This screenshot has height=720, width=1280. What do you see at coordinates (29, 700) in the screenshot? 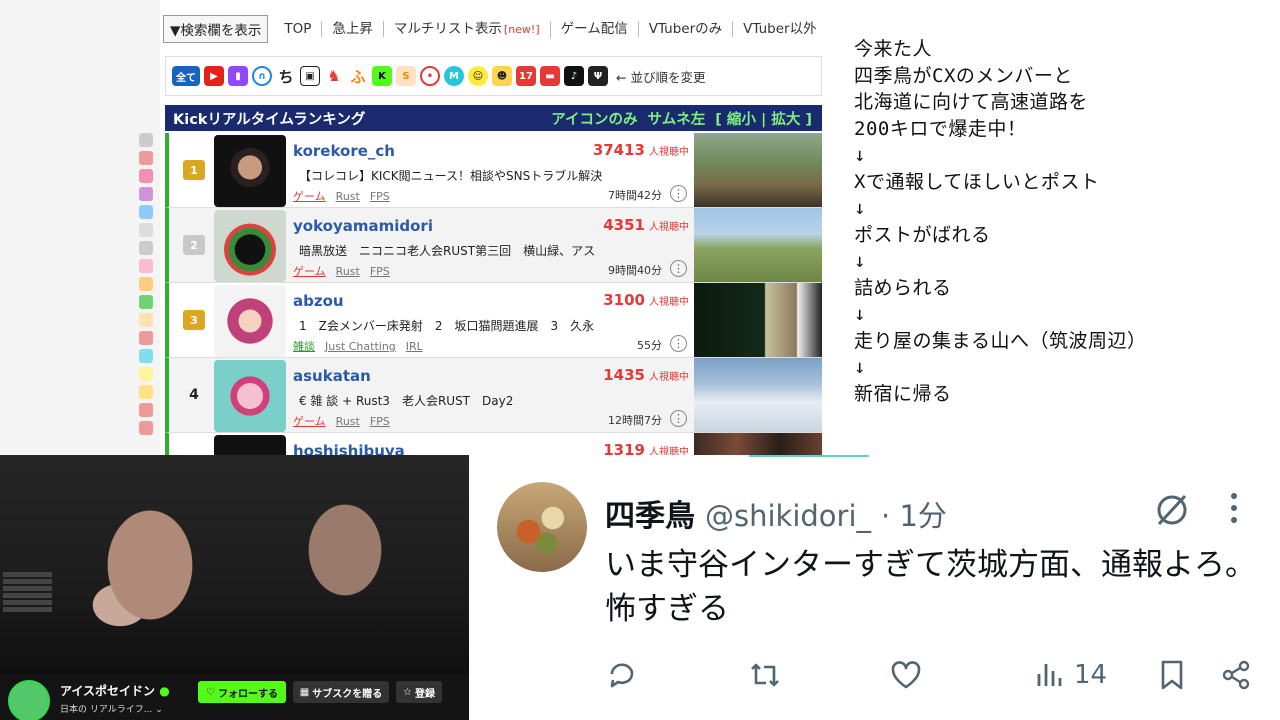
I see `streamer-avatar` at bounding box center [29, 700].